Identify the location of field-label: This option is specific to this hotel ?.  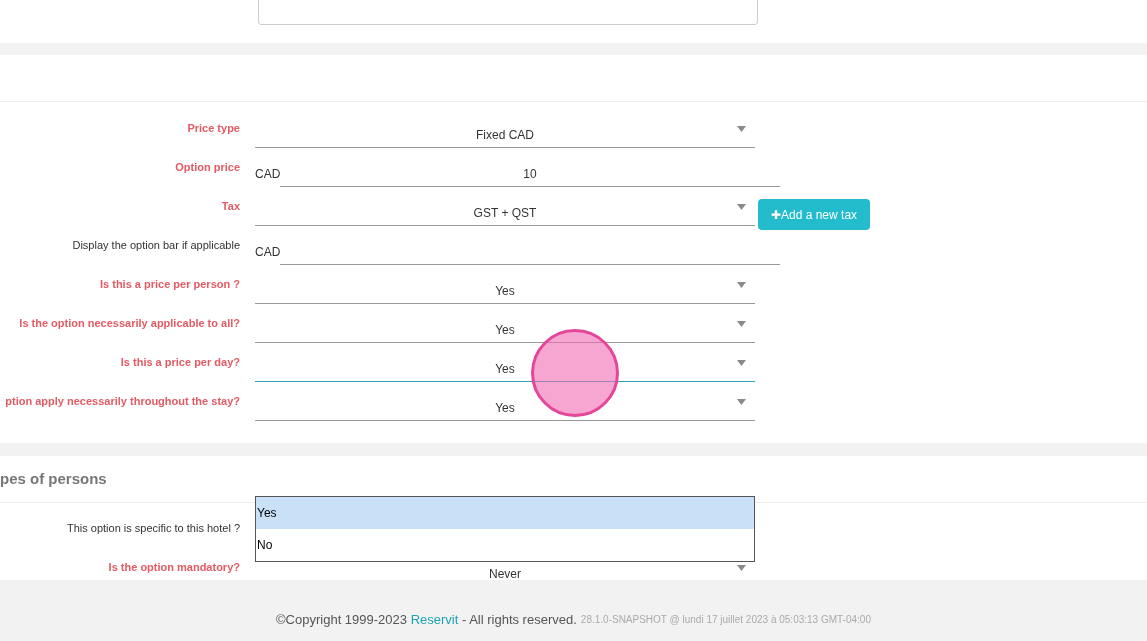
(153, 528).